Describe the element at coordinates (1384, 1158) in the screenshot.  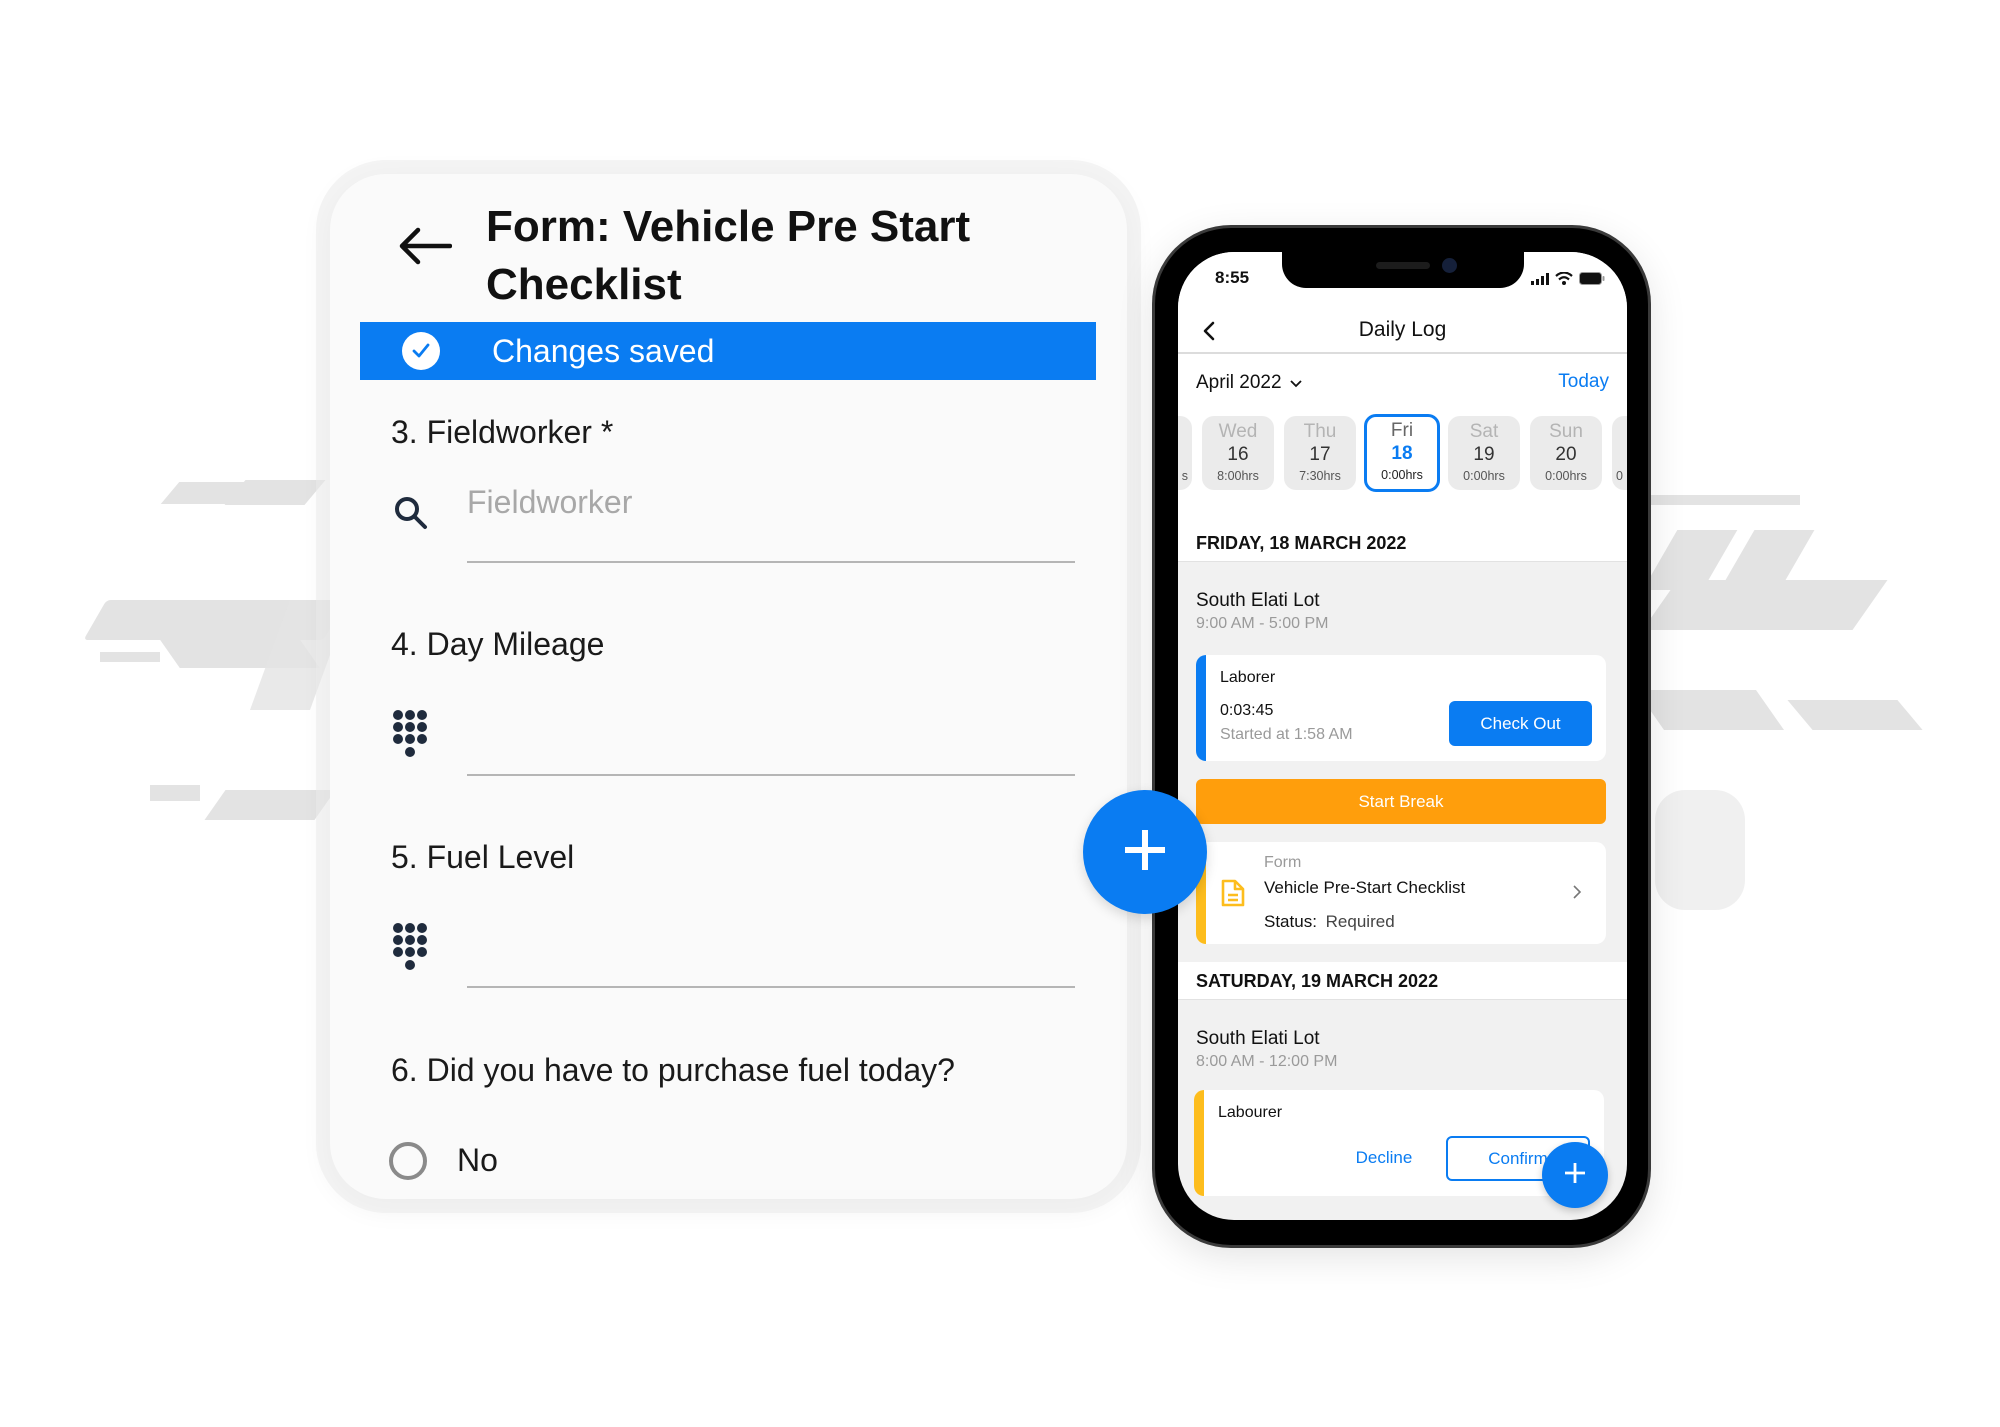
I see `decline-button: Decline` at that location.